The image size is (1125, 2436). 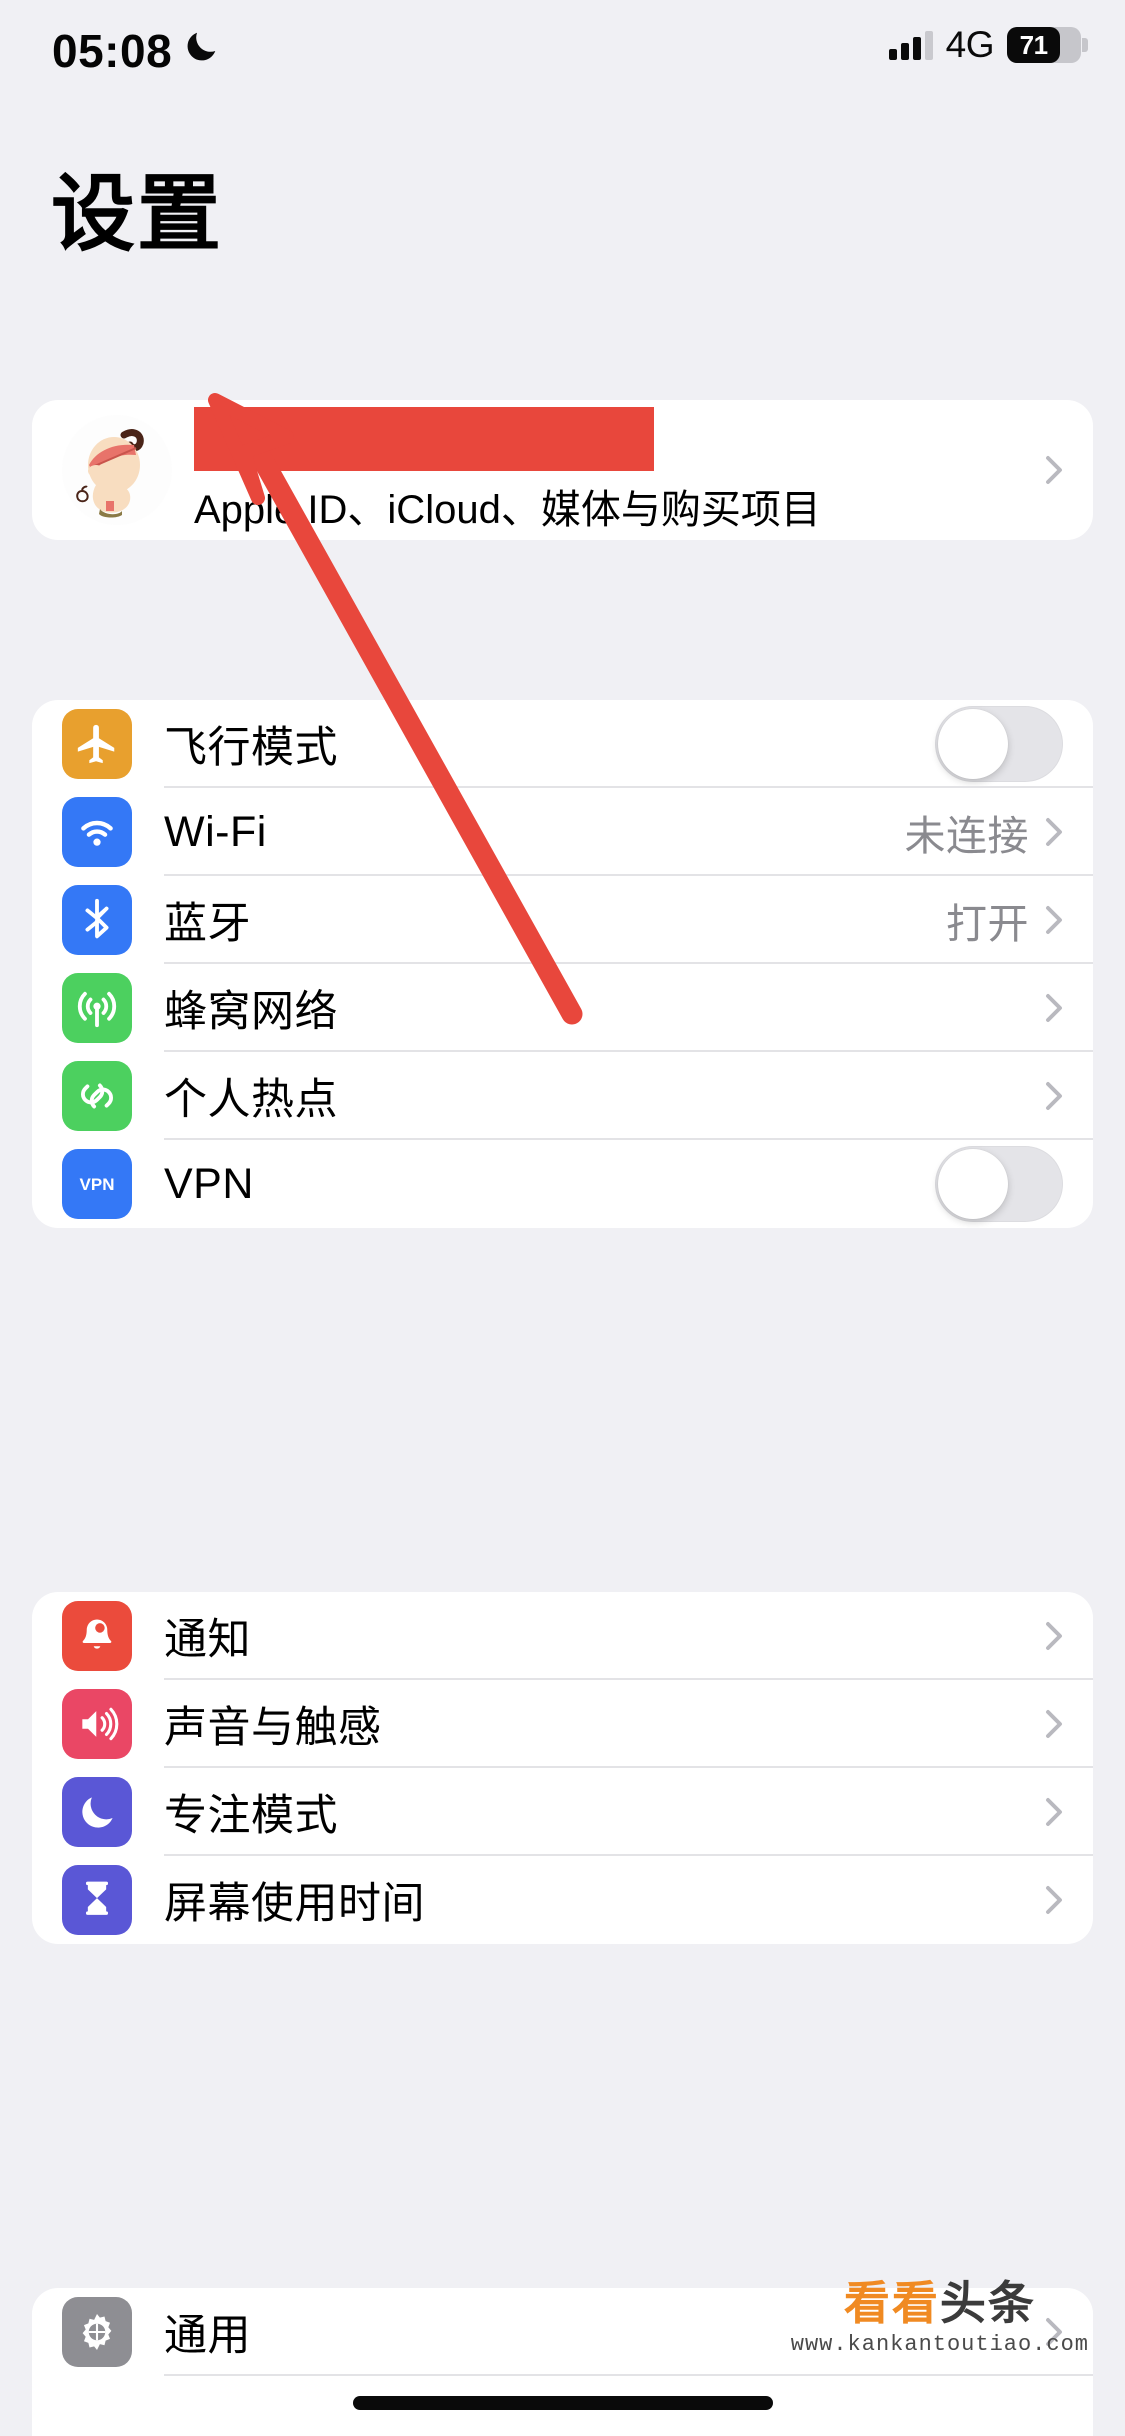 I want to click on hotspot-link-icon, so click(x=97, y=1096).